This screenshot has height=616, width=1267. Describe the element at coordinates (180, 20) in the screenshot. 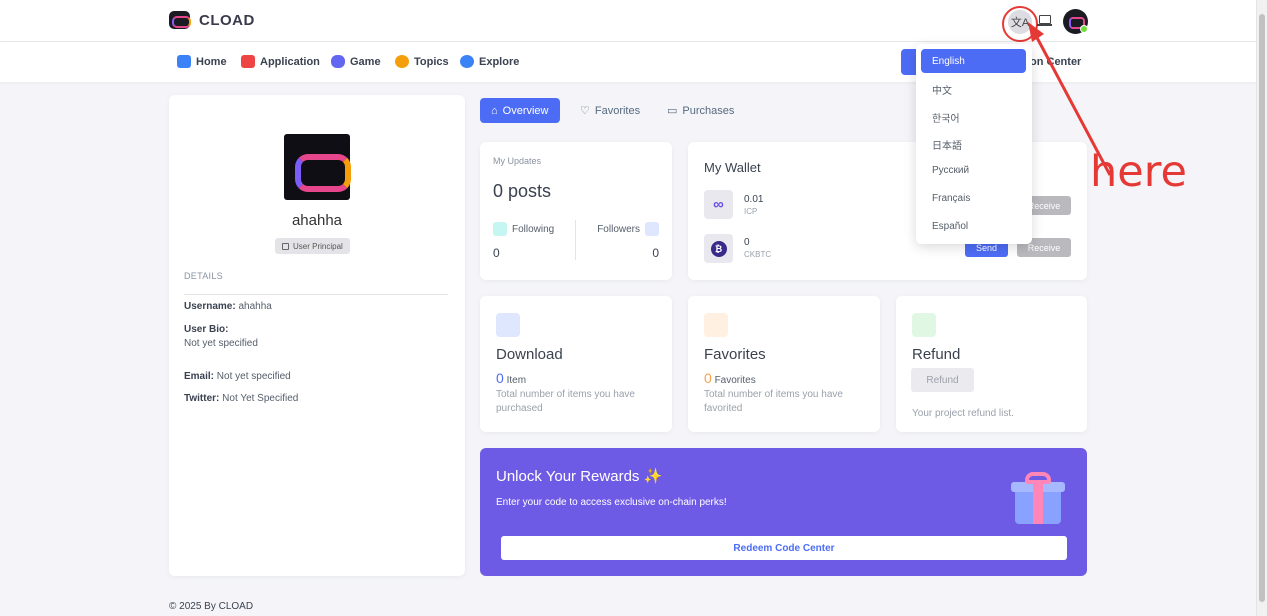

I see `brand-logo-icon` at that location.